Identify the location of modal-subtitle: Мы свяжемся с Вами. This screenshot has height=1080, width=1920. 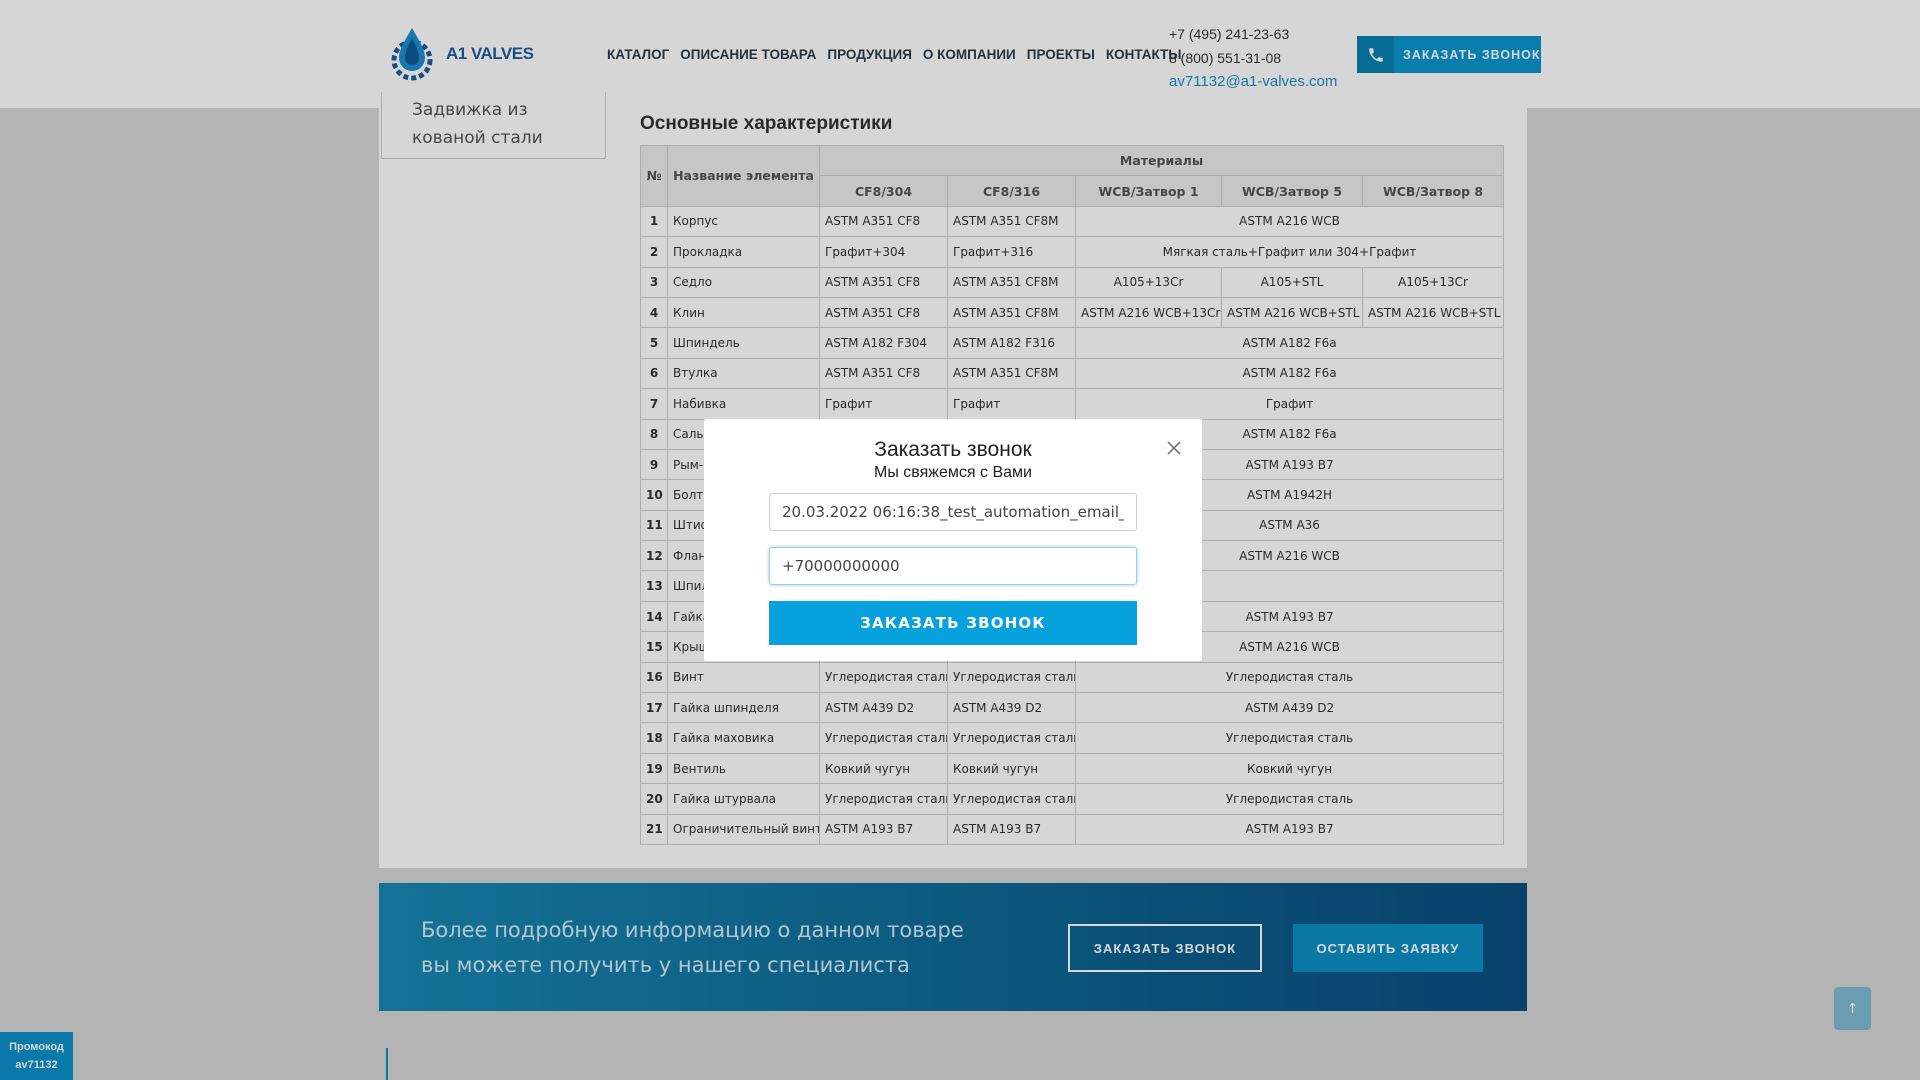
(953, 472).